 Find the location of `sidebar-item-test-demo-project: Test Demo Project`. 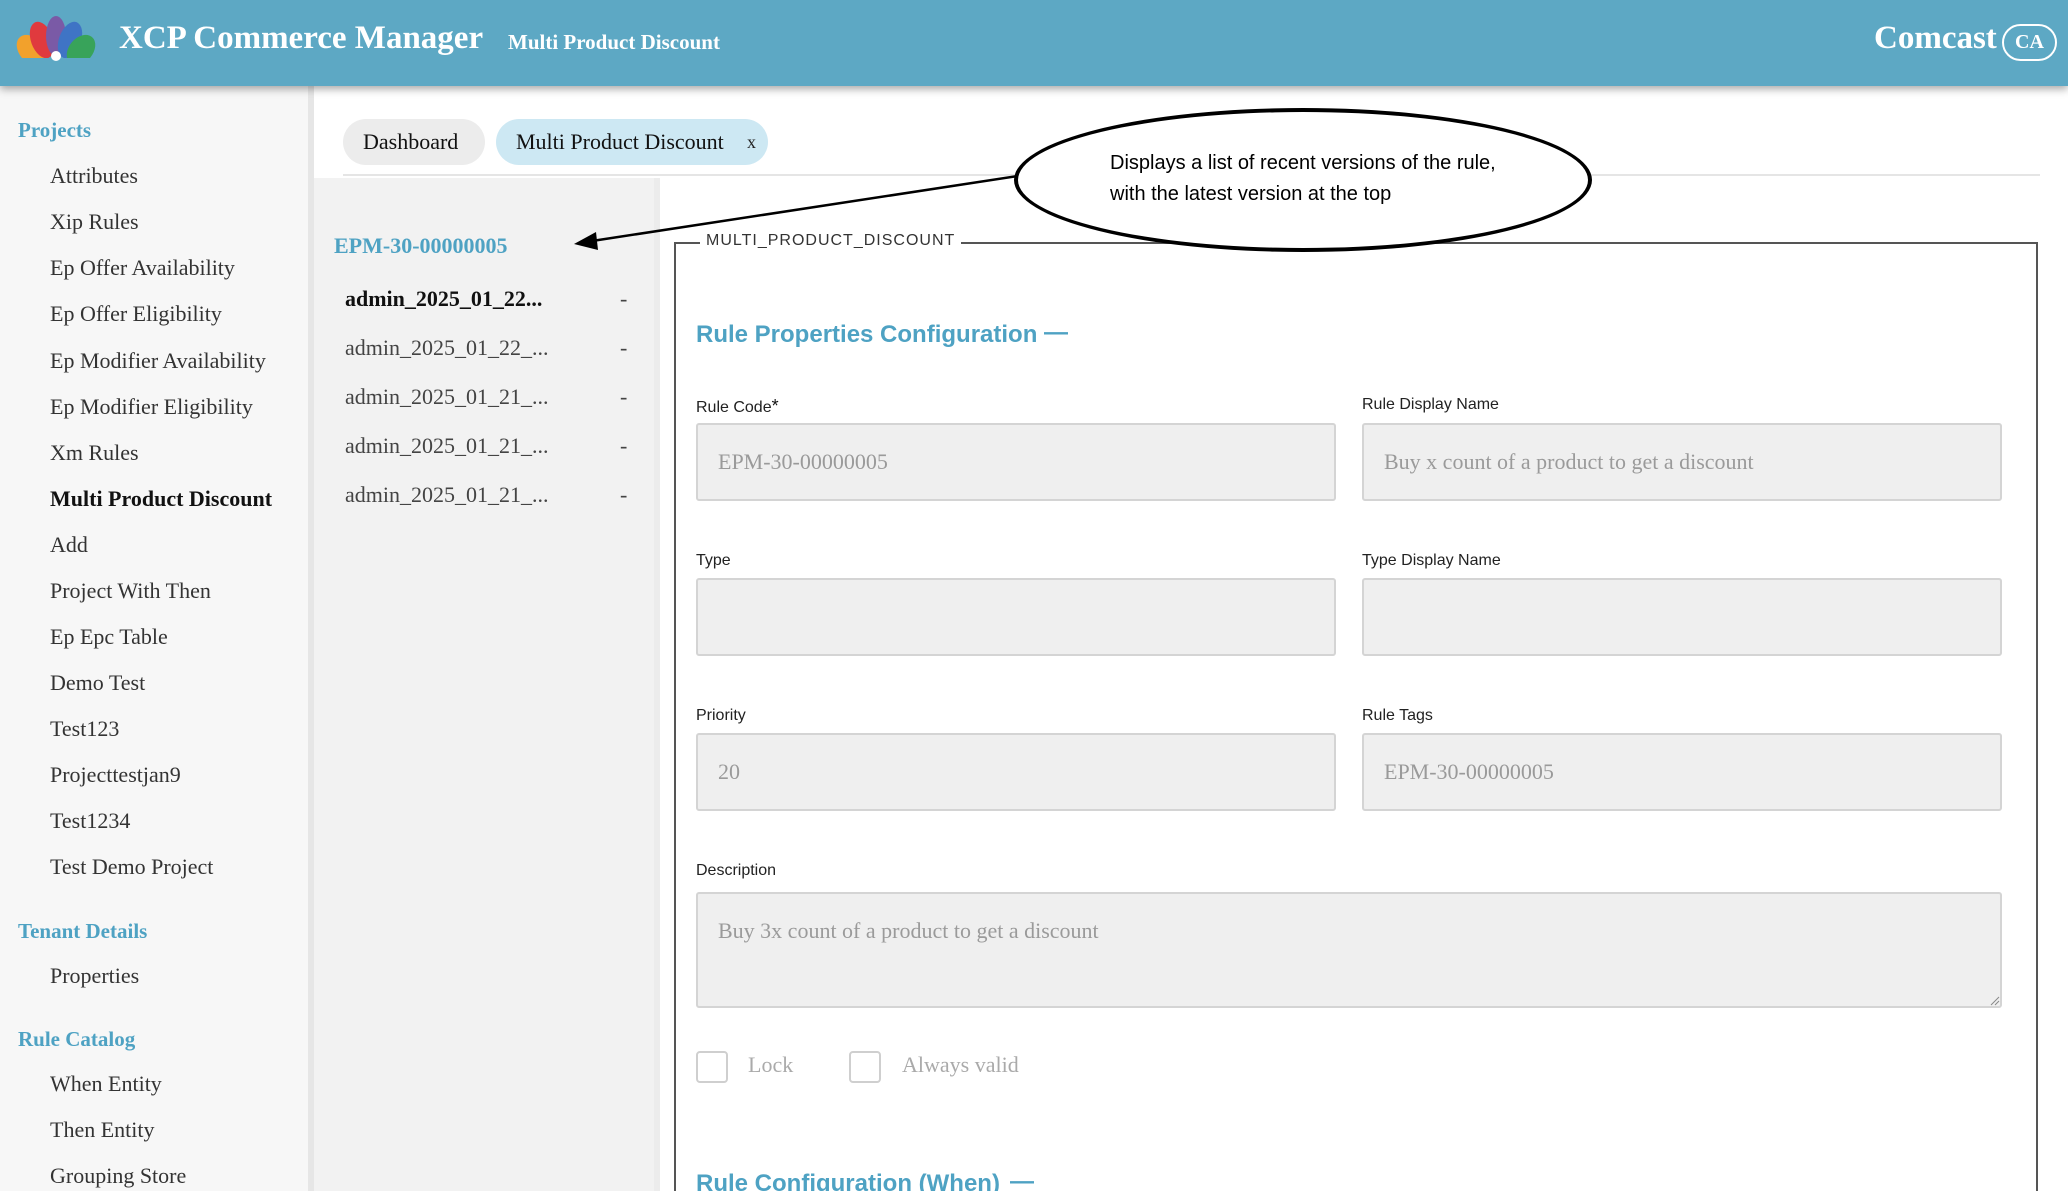

sidebar-item-test-demo-project: Test Demo Project is located at coordinates (131, 867).